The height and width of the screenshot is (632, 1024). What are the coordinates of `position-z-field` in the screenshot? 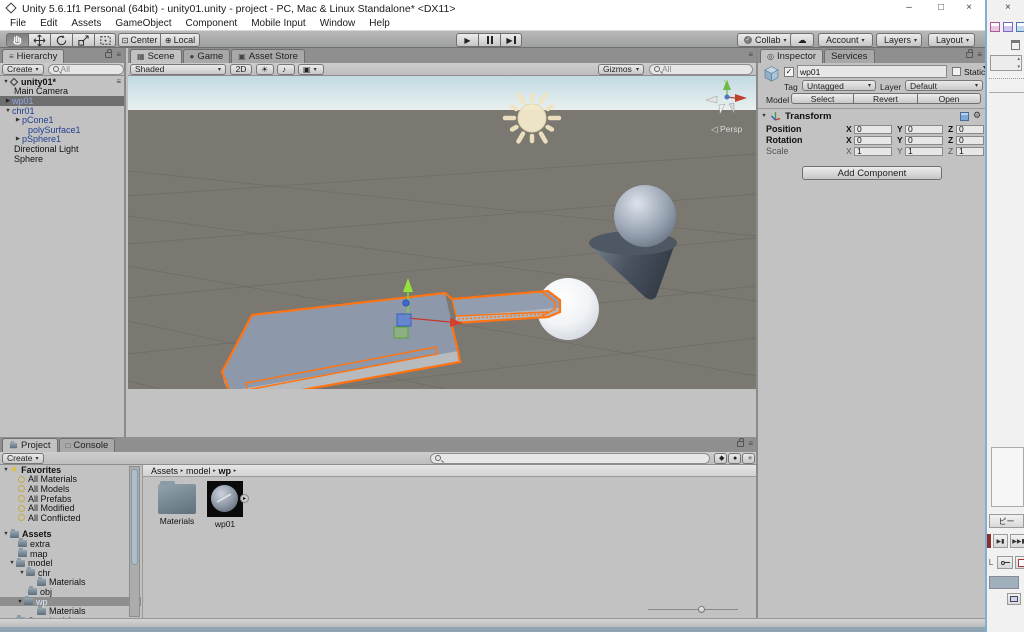 It's located at (970, 129).